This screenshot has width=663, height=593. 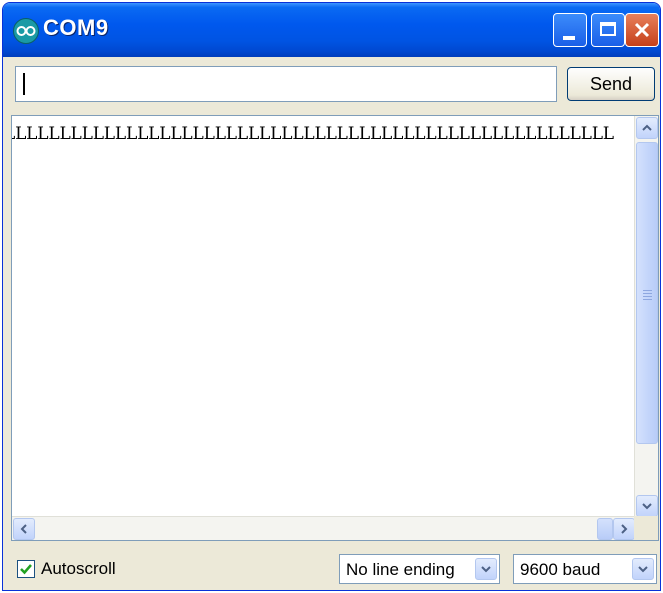 I want to click on window-title: COM9, so click(x=76, y=27).